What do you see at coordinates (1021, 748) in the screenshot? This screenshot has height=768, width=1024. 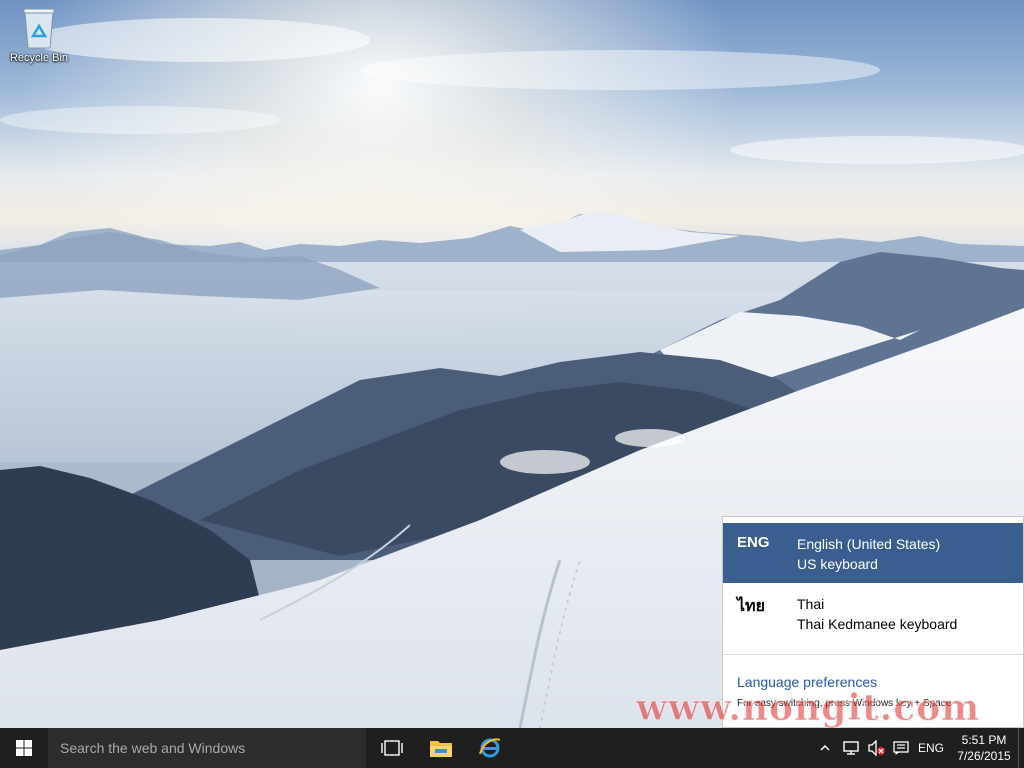 I see `show-desktop-button` at bounding box center [1021, 748].